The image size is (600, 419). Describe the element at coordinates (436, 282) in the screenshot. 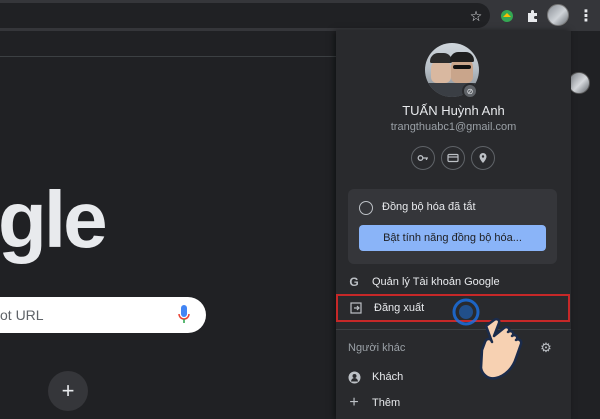

I see `manage-account-label: Quản lý Tài khoản Google` at that location.